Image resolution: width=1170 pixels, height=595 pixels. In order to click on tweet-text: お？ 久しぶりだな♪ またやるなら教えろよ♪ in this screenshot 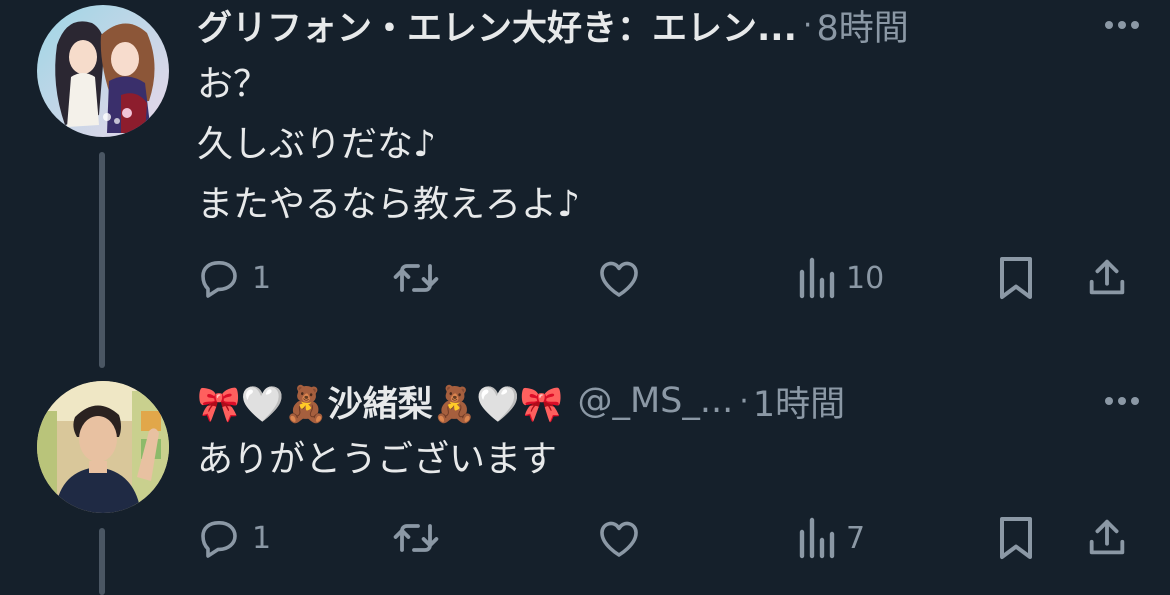, I will do `click(388, 145)`.